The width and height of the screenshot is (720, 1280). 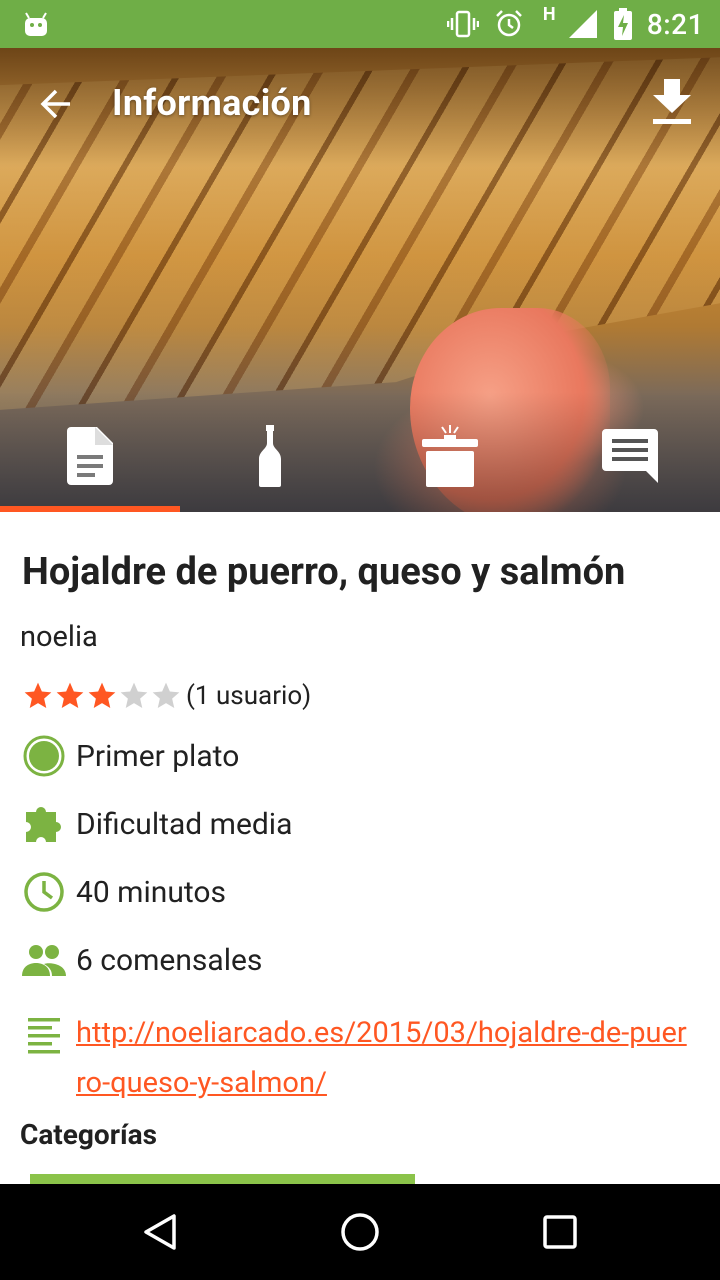 What do you see at coordinates (44, 960) in the screenshot?
I see `people-icon` at bounding box center [44, 960].